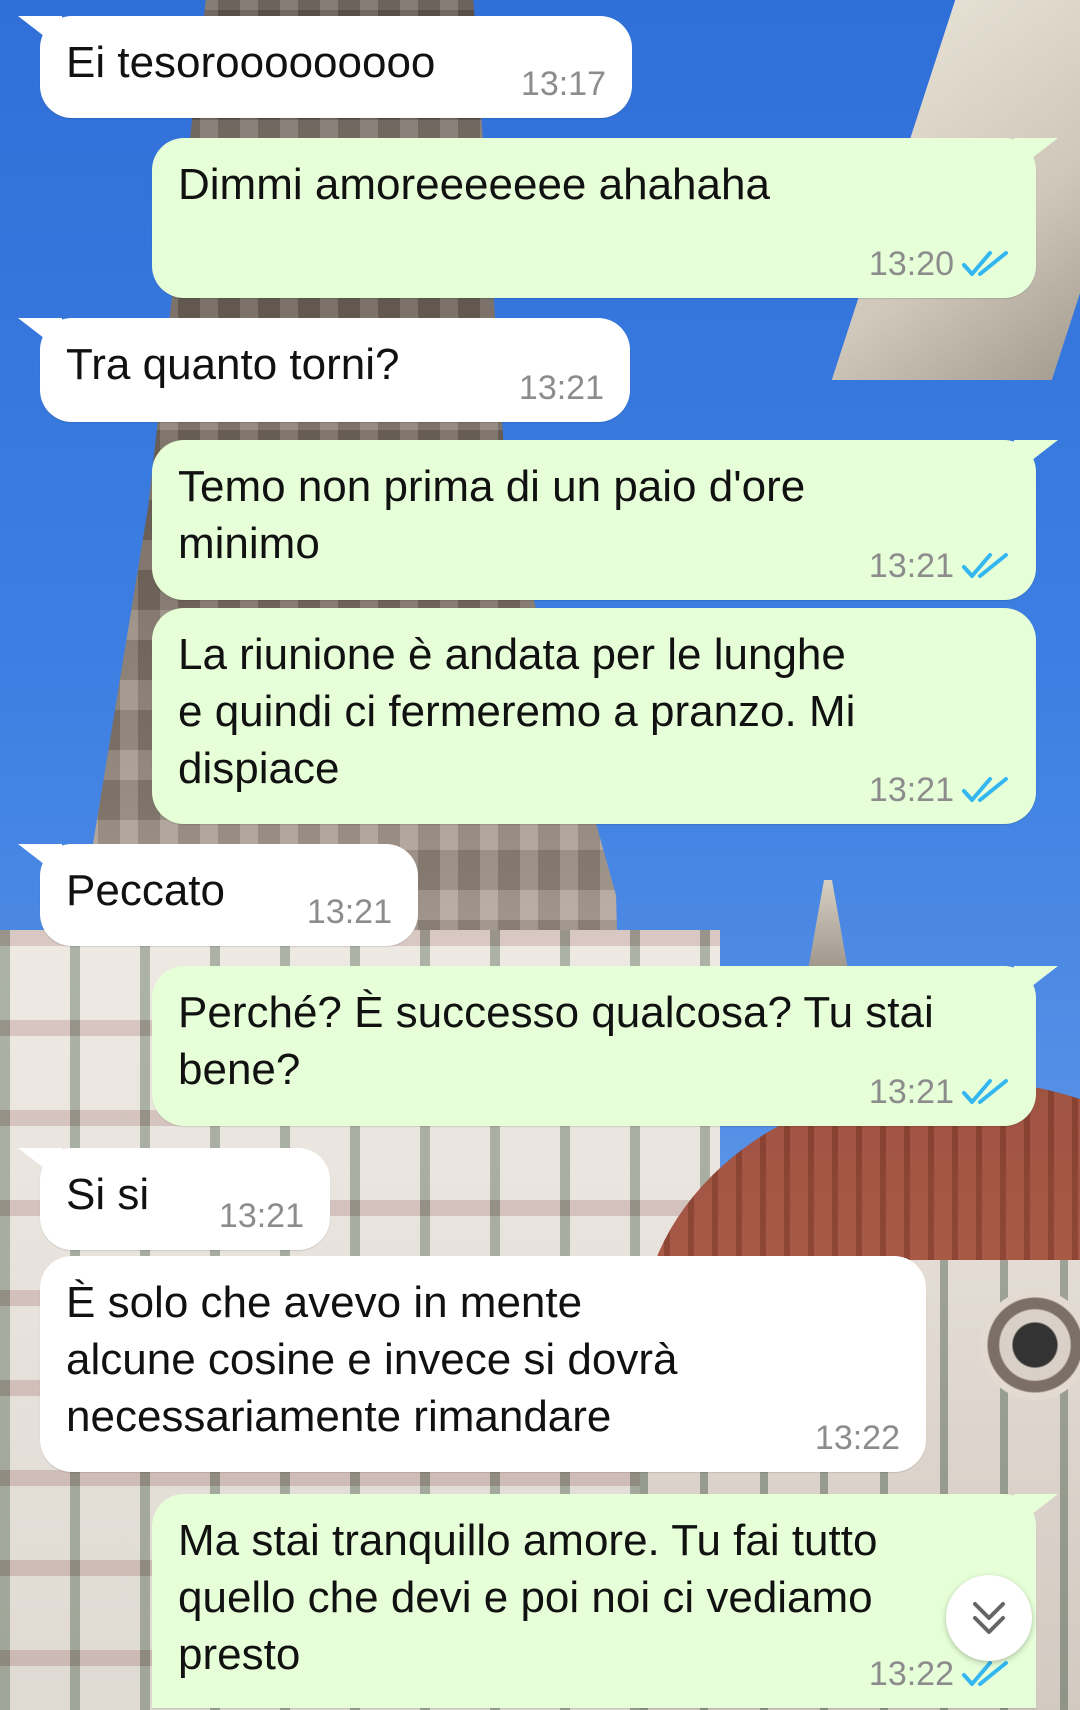 This screenshot has height=1710, width=1080. What do you see at coordinates (185, 1199) in the screenshot?
I see `message-bubble-incoming: Si si 13:21` at bounding box center [185, 1199].